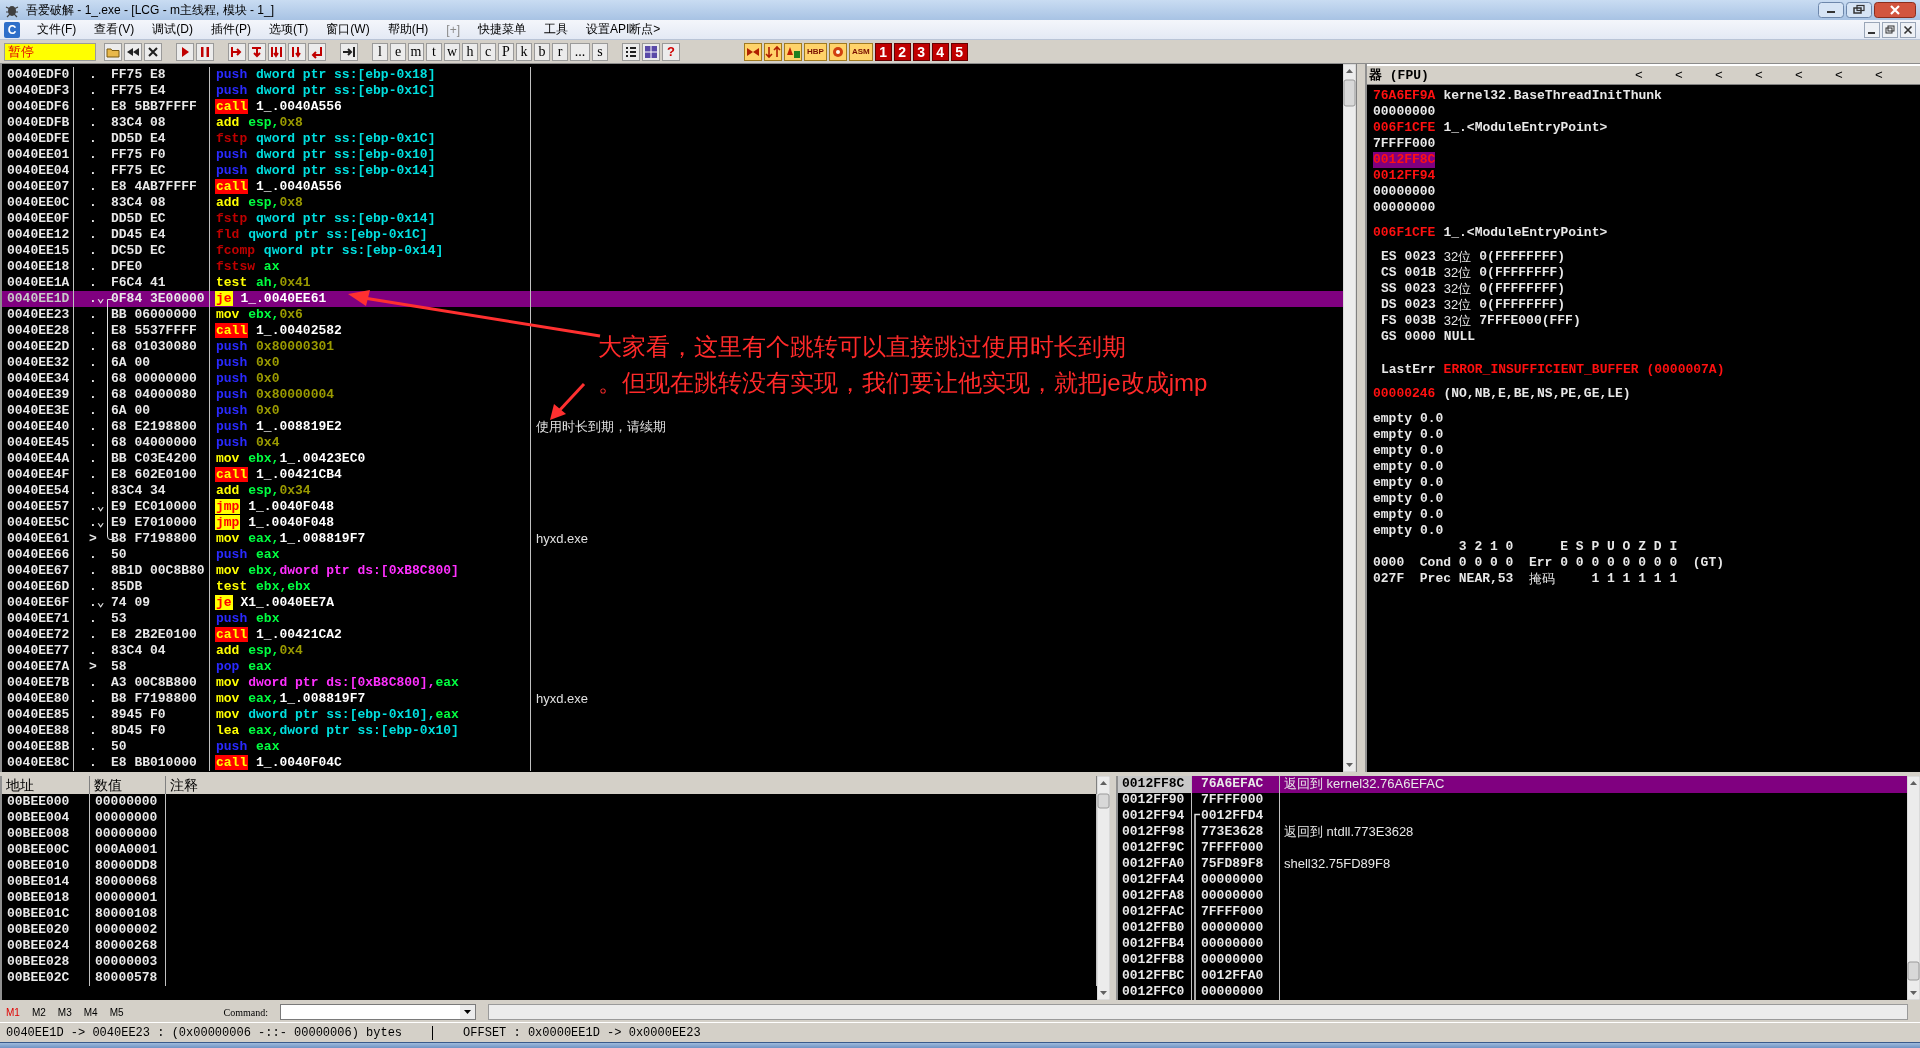 The image size is (1920, 1048). I want to click on rewind-icon, so click(133, 51).